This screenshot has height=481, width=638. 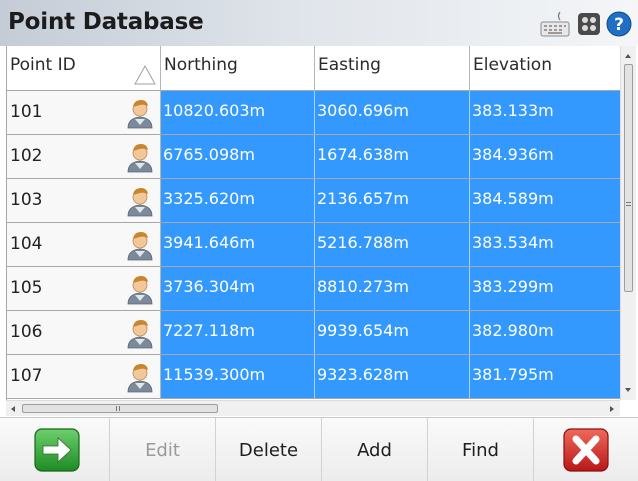 I want to click on column-header-northing: Northing, so click(x=238, y=68).